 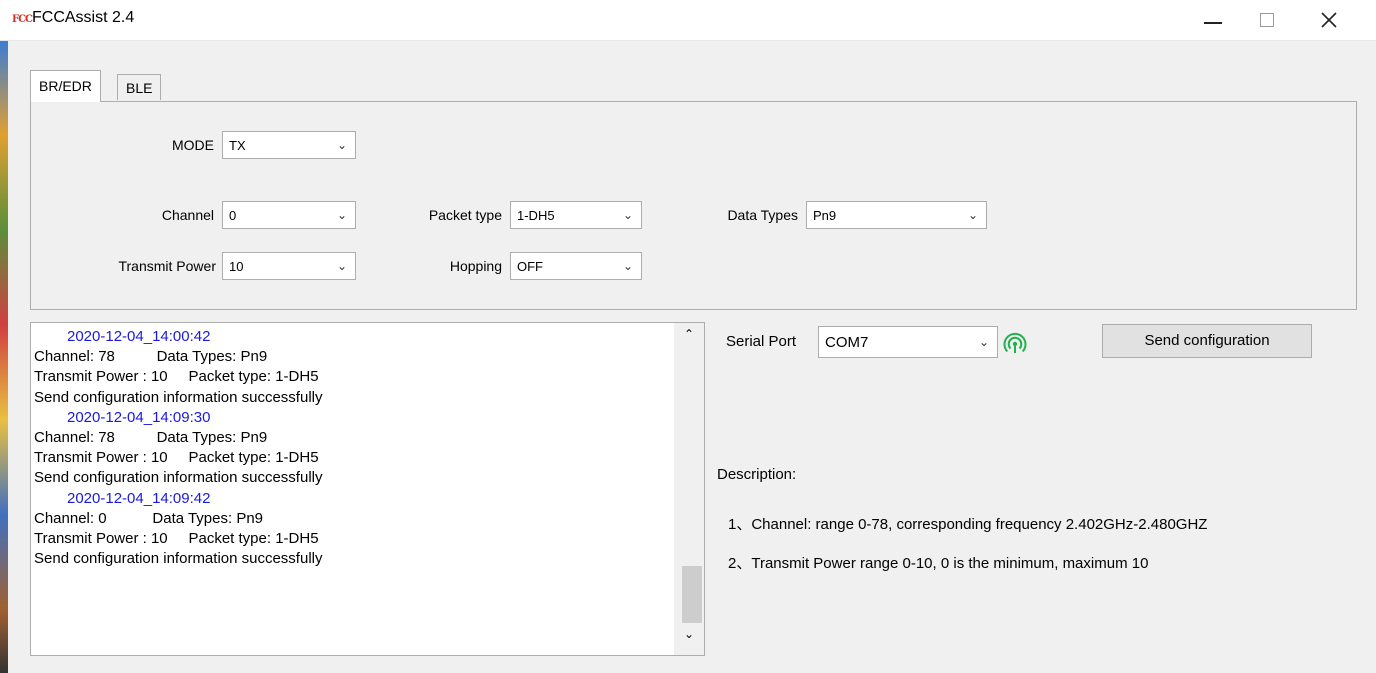 What do you see at coordinates (289, 145) in the screenshot?
I see `mode-select: TX ⌄` at bounding box center [289, 145].